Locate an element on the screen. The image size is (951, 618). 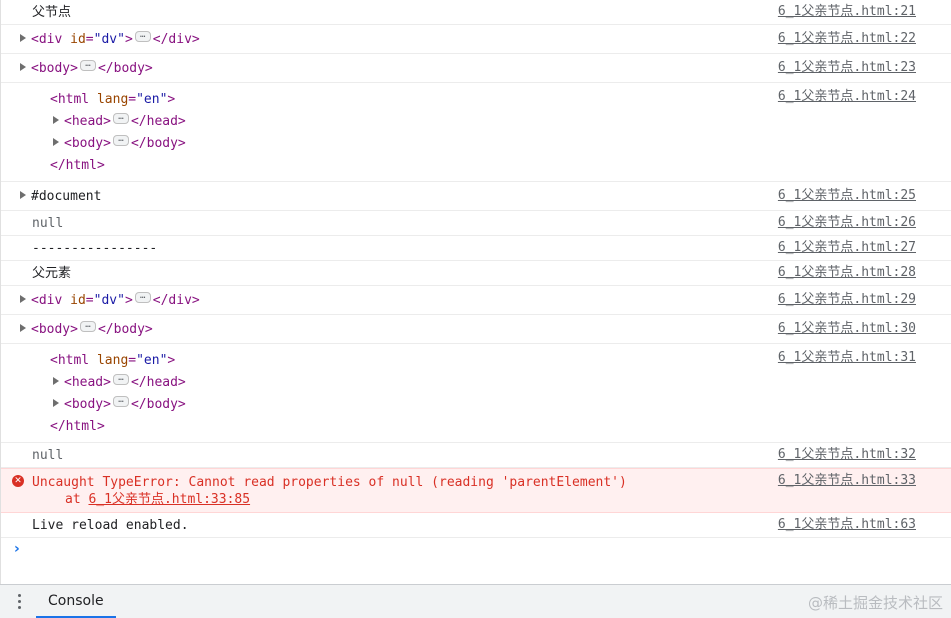
source-link: 6_1父亲节点.html:27 is located at coordinates (847, 247).